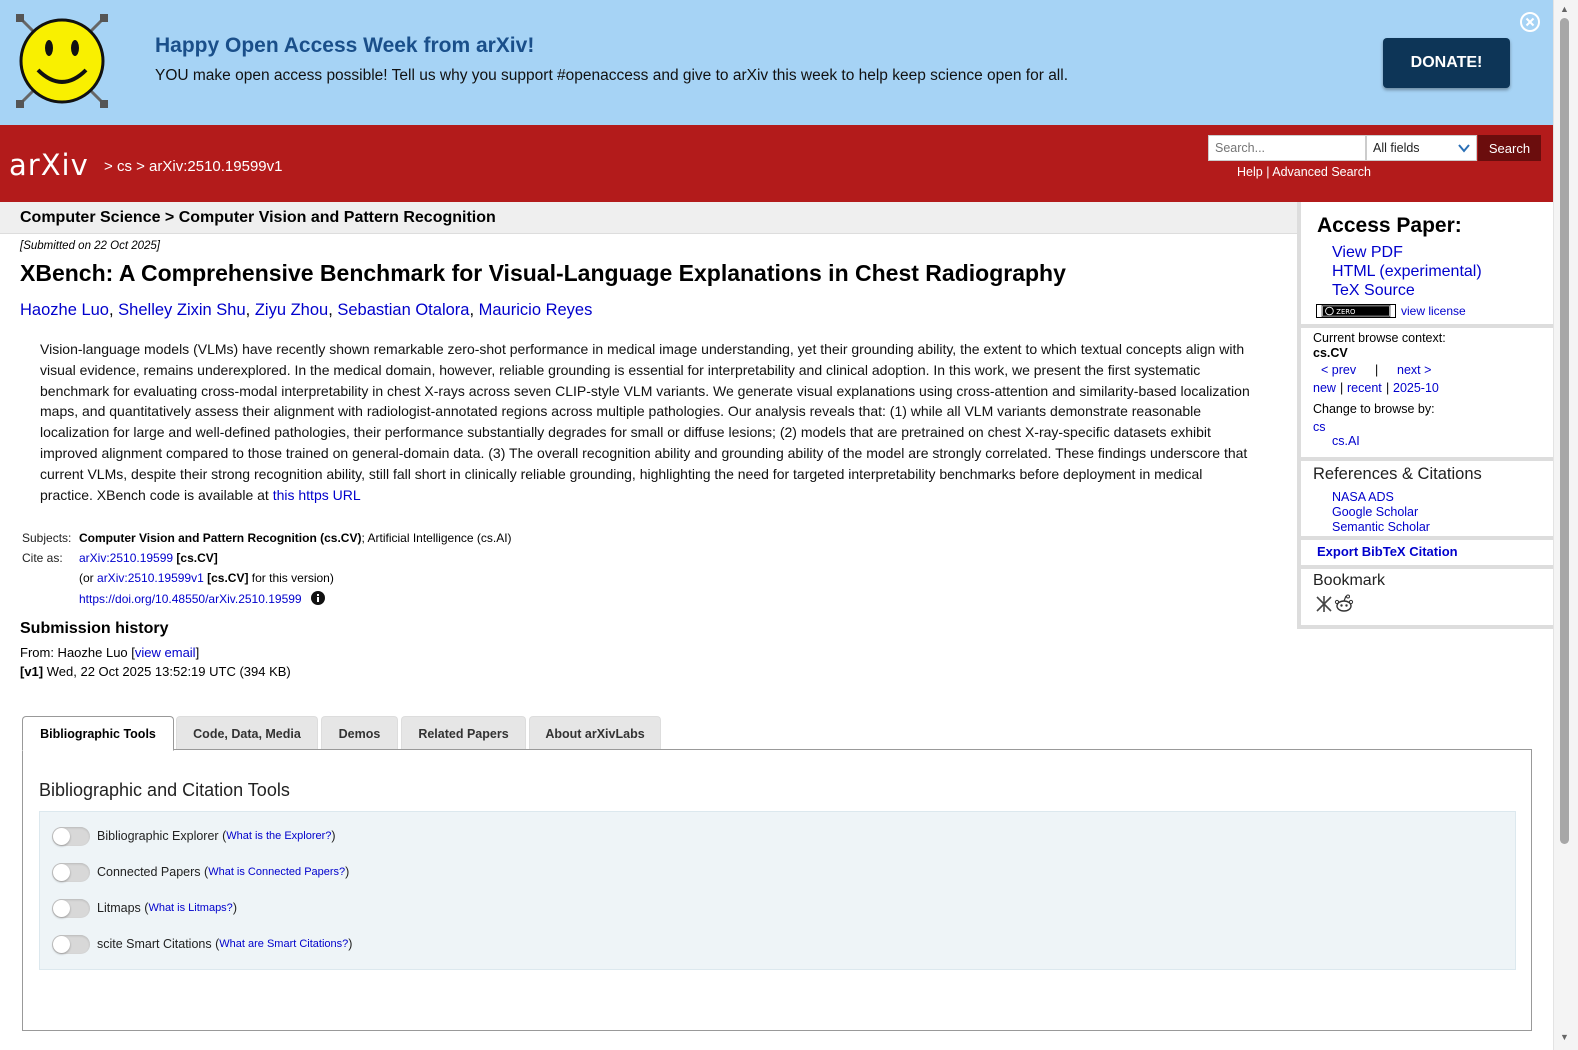 This screenshot has height=1050, width=1578. I want to click on info-icon, so click(317, 597).